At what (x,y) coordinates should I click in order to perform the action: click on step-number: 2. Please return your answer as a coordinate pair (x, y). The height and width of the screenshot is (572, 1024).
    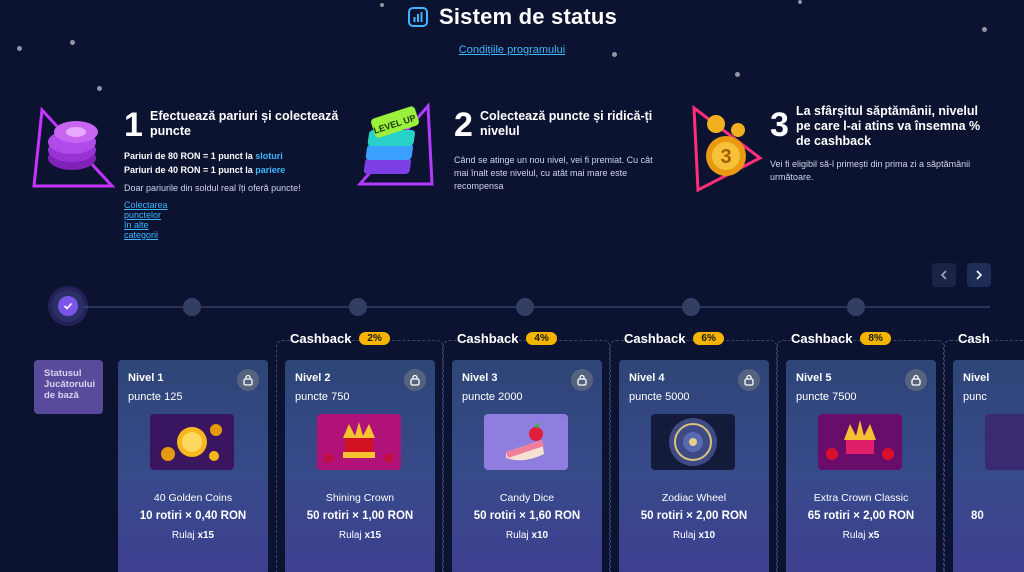
    Looking at the image, I should click on (463, 125).